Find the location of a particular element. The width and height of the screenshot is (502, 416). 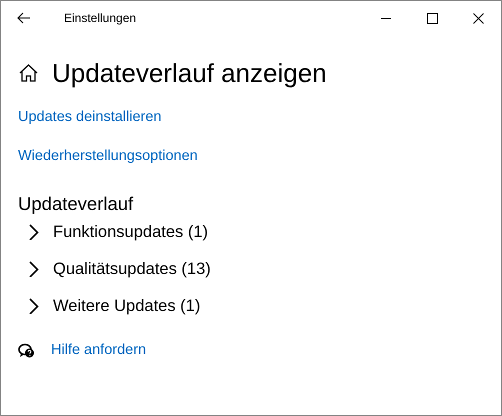

expandable-group: Weitere Updates (1) is located at coordinates (114, 306).